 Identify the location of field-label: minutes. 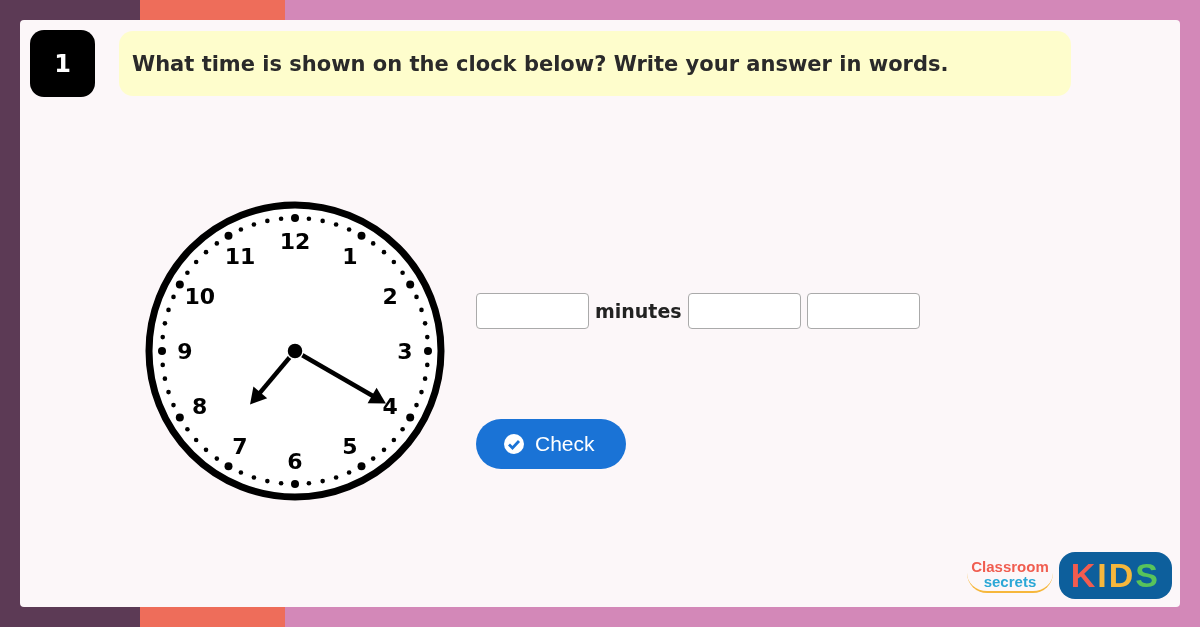
(638, 311).